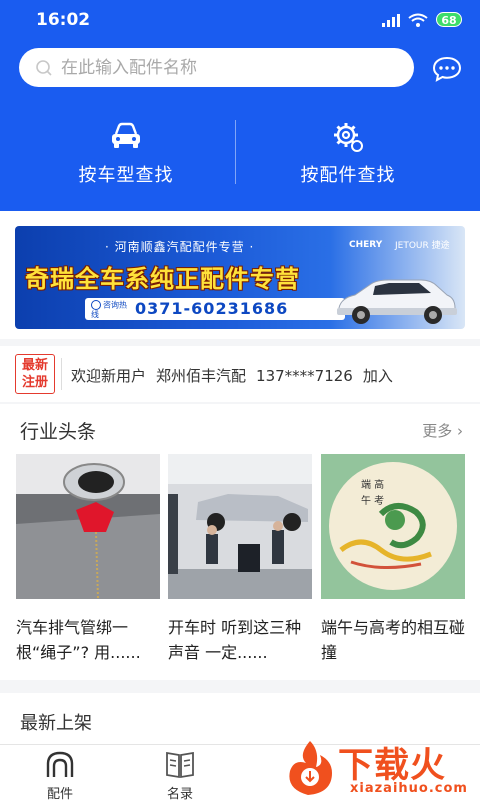 Image resolution: width=480 pixels, height=800 pixels. I want to click on status-time: 16:02, so click(63, 20).